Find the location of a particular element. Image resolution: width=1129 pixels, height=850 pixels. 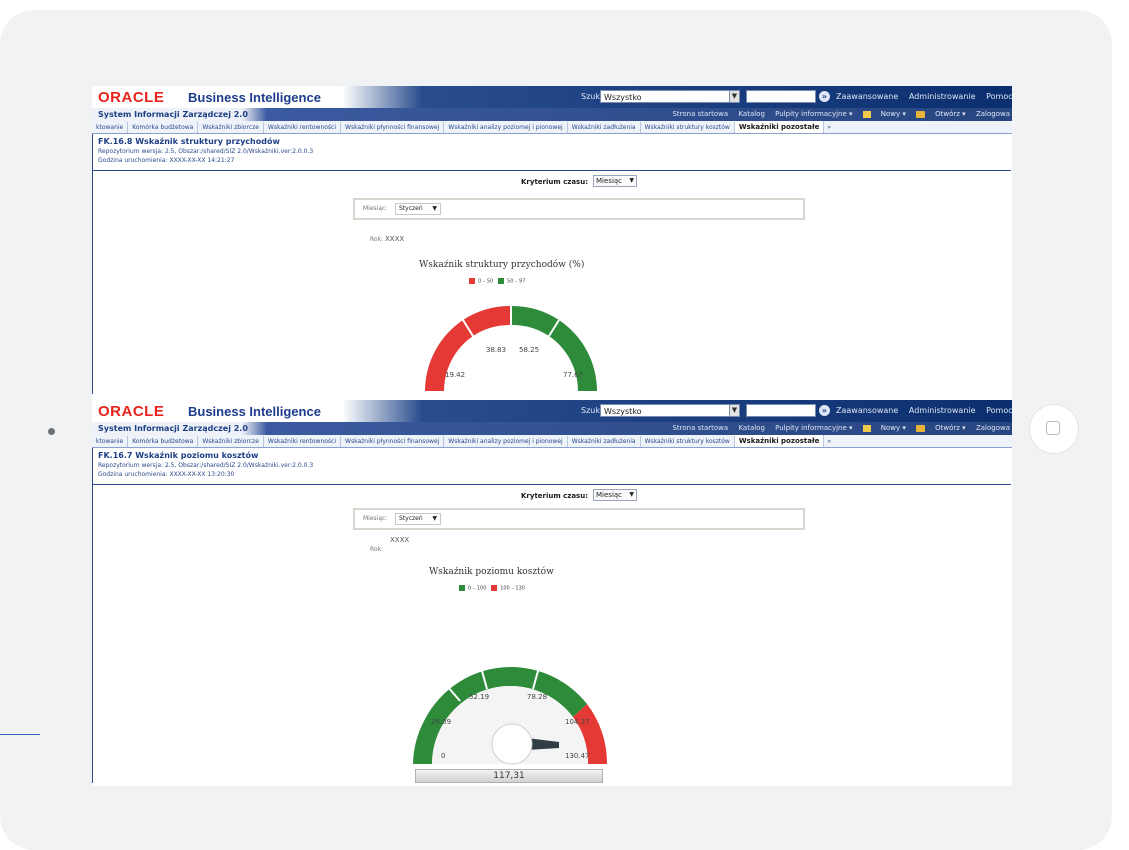

gauge-tick-label: 0 is located at coordinates (443, 756).